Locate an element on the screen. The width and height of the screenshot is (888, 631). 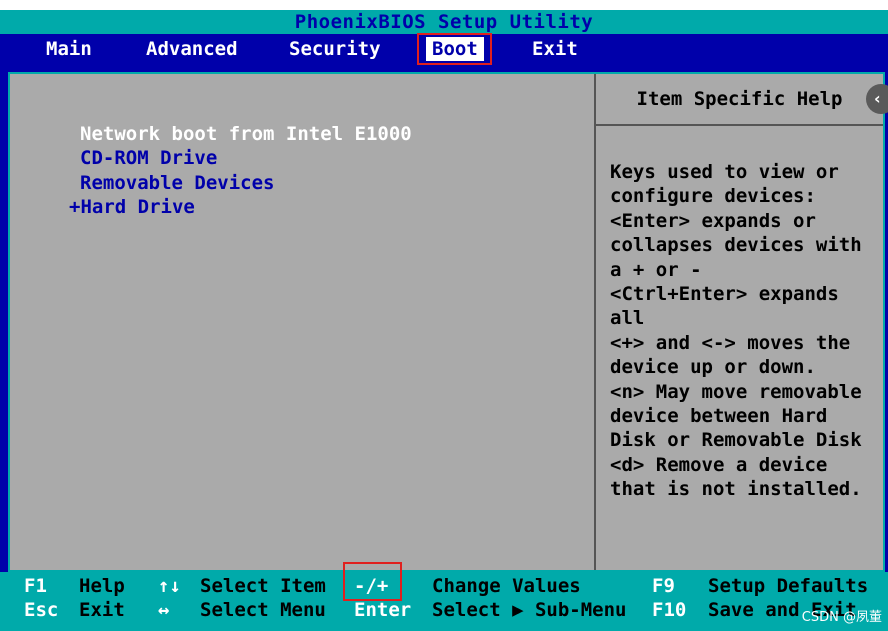
boot-item-removable: Removable Devices is located at coordinates (177, 183).